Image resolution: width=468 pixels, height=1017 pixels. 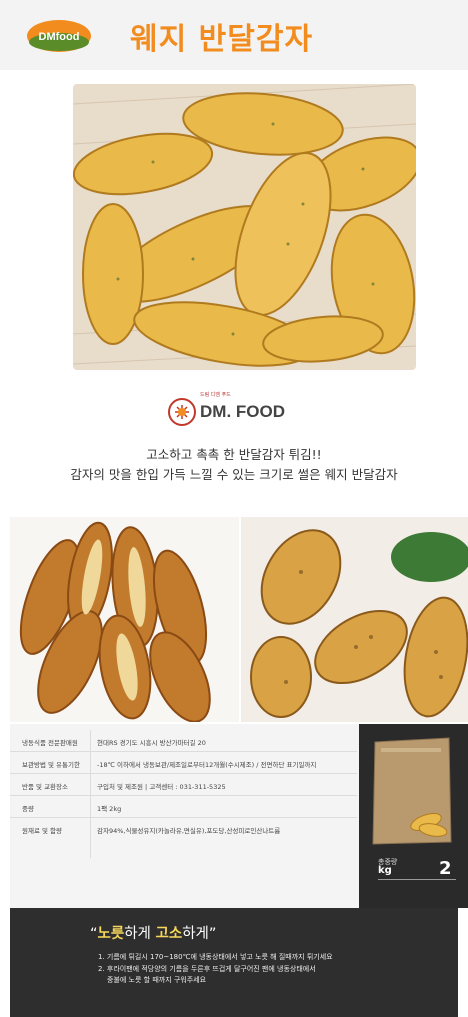 What do you see at coordinates (189, 831) in the screenshot?
I see `info-value: 감자94%,식물성유지(카놀라유,면실유),포도당,산성피로인산나트륨` at bounding box center [189, 831].